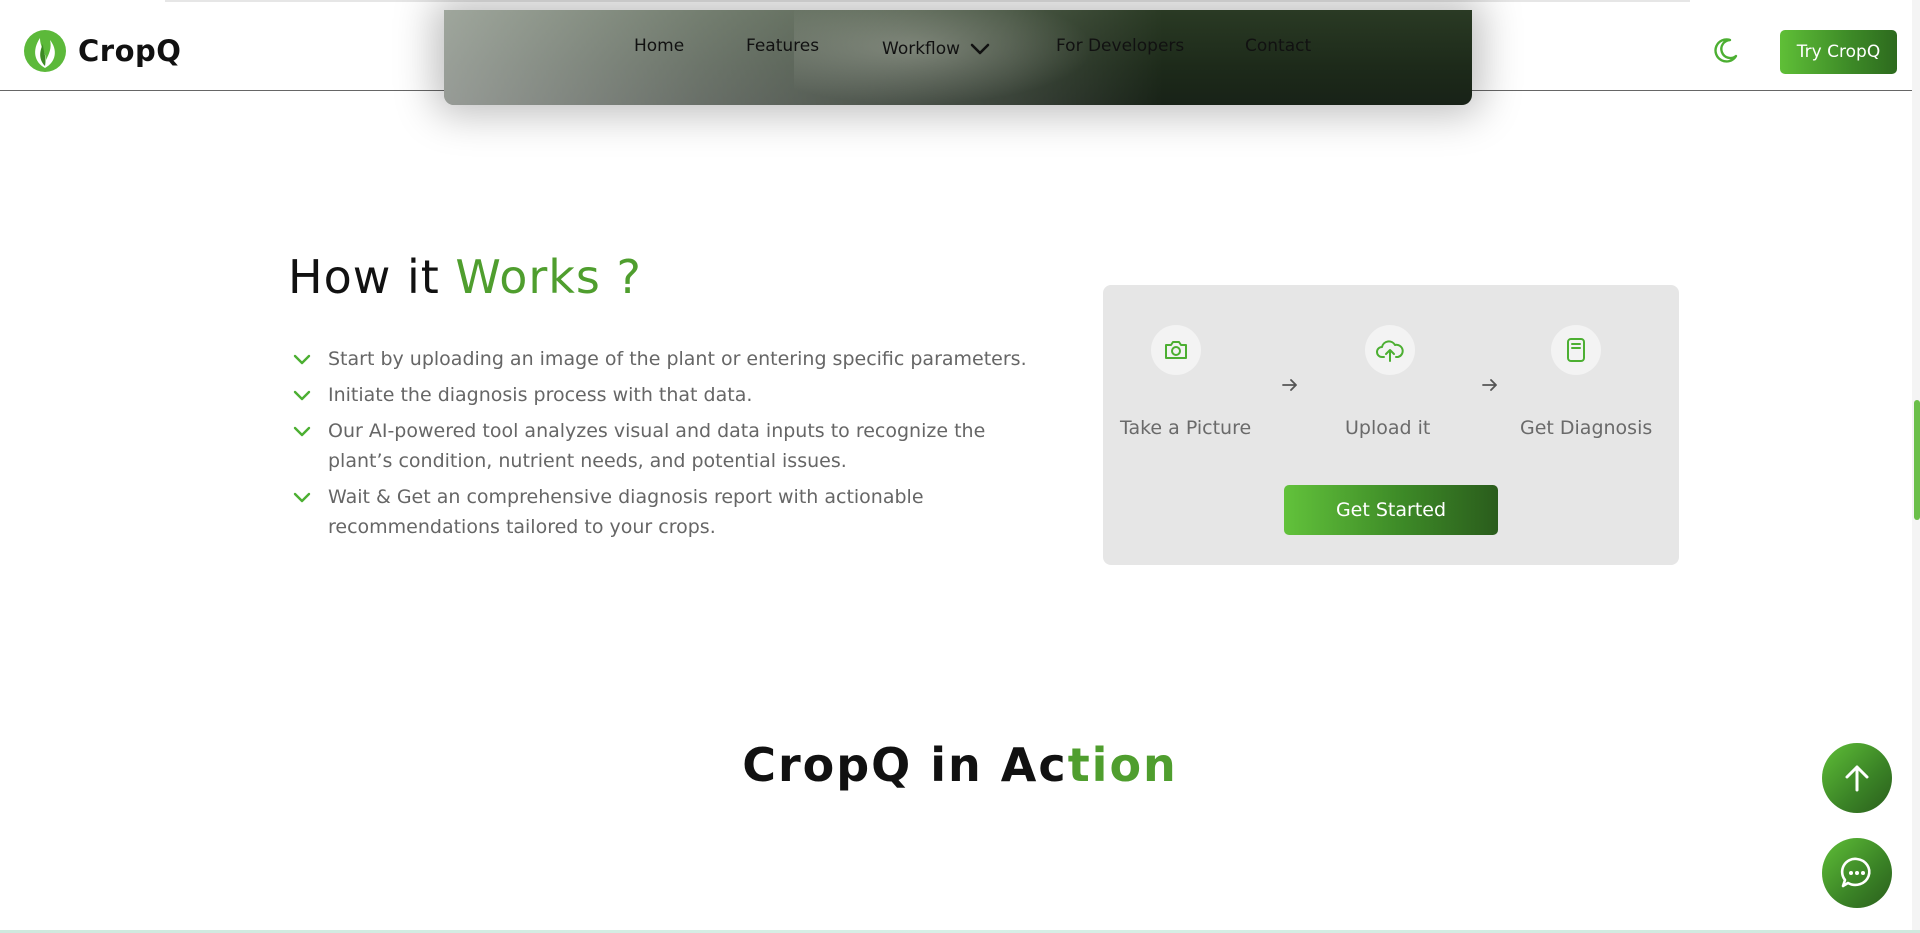 This screenshot has width=1920, height=933. What do you see at coordinates (927, 1) in the screenshot?
I see `top-divider` at bounding box center [927, 1].